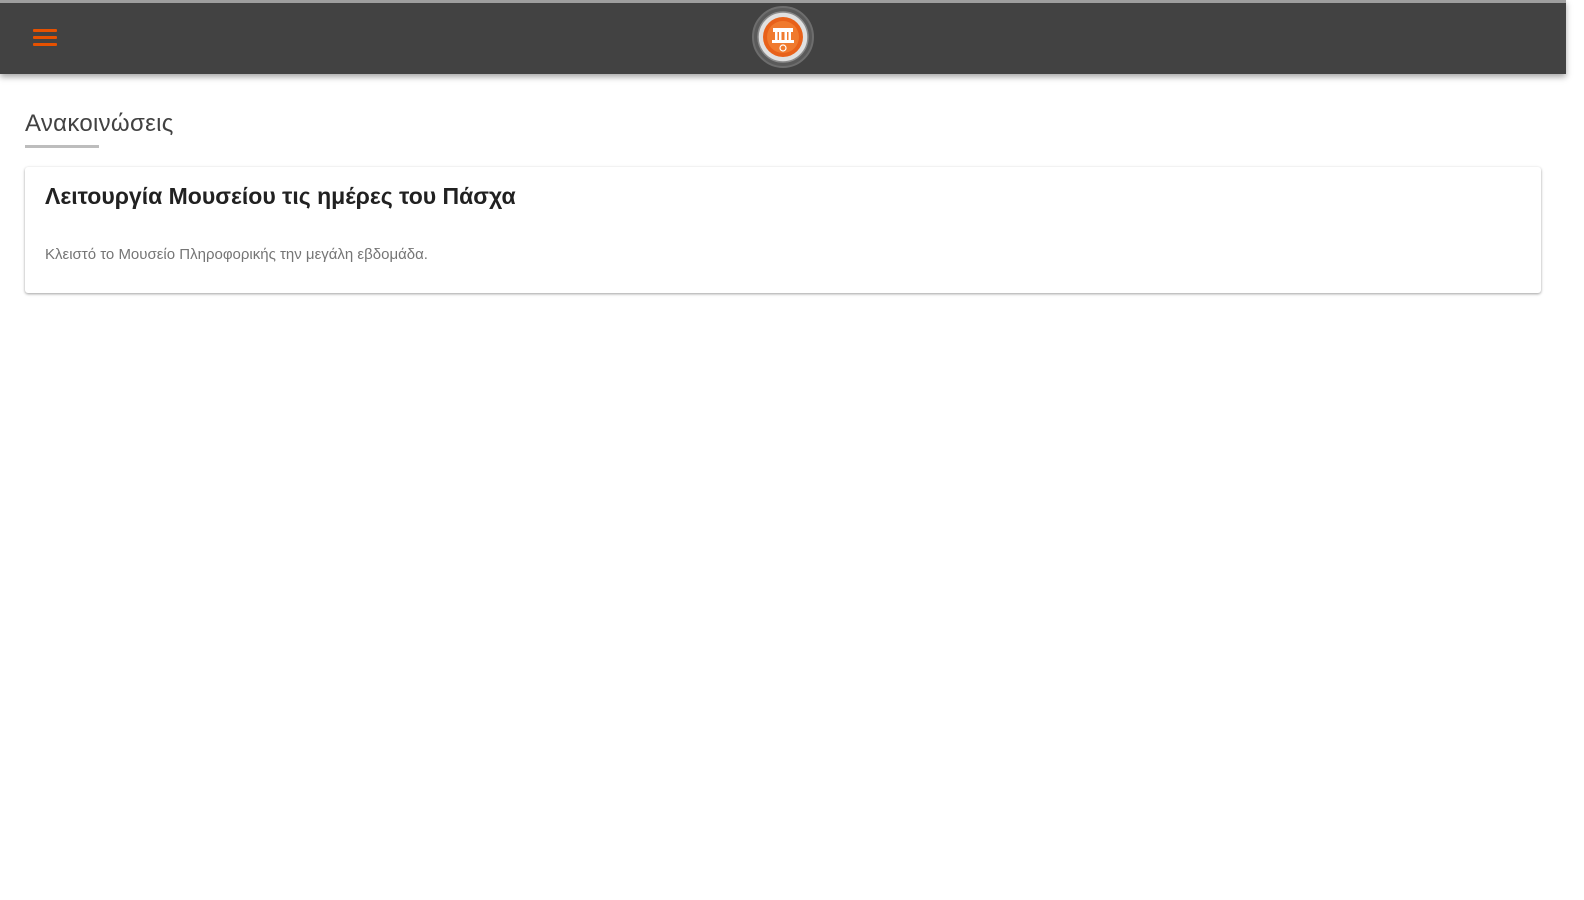 The height and width of the screenshot is (900, 1584). I want to click on museum-logo, so click(783, 37).